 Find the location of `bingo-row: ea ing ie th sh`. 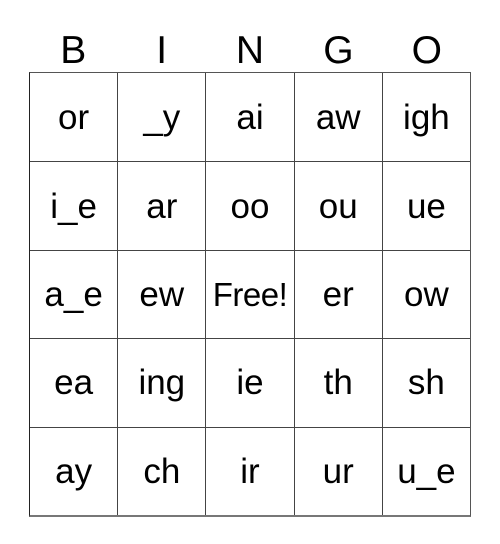

bingo-row: ea ing ie th sh is located at coordinates (250, 382).